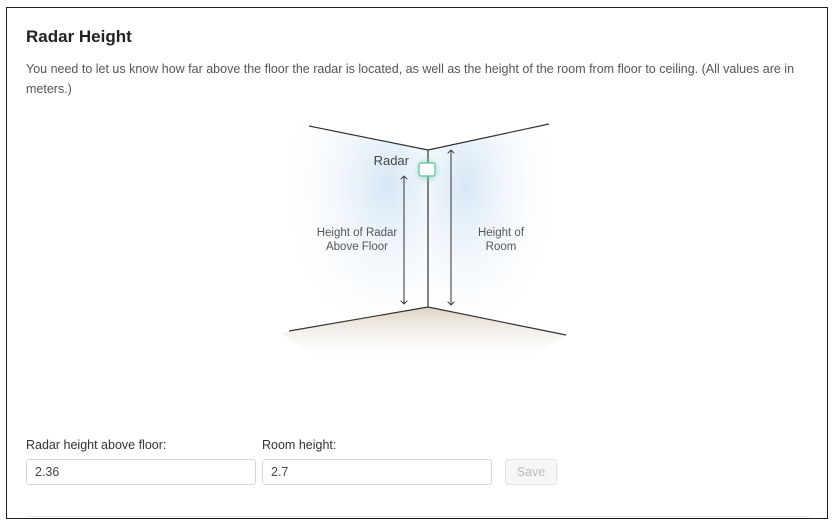  What do you see at coordinates (531, 472) in the screenshot?
I see `save-button: Save` at bounding box center [531, 472].